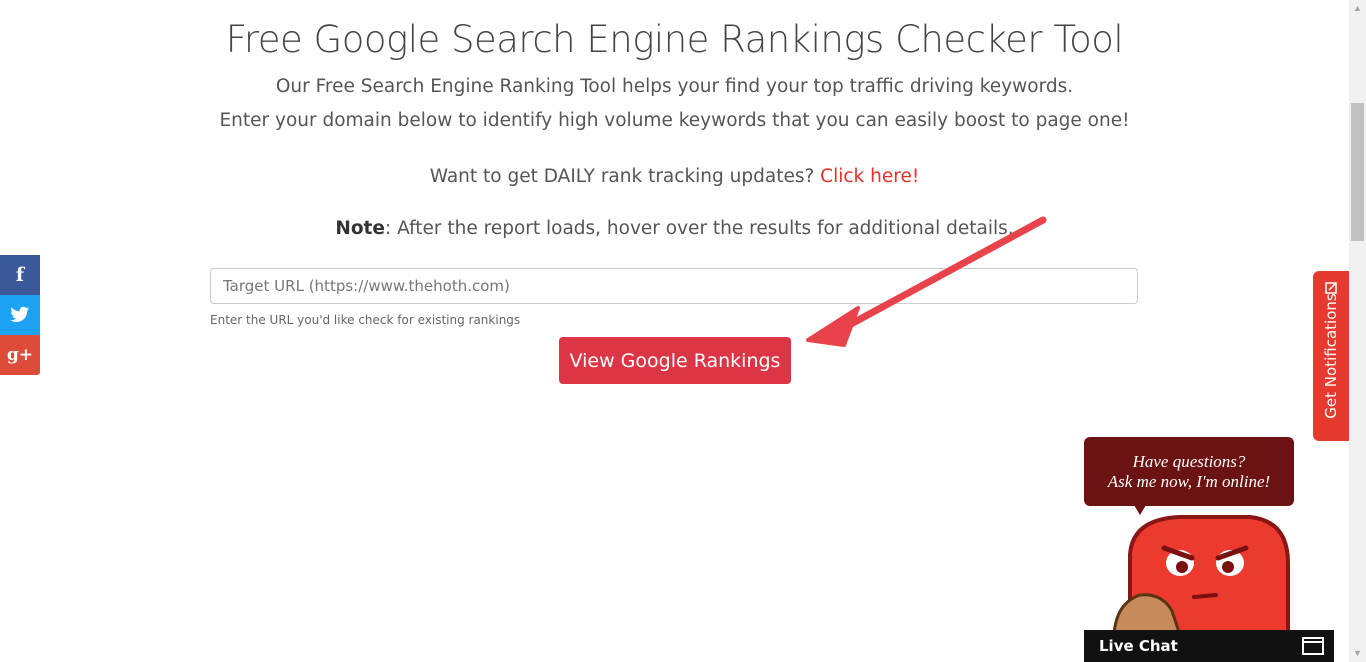  Describe the element at coordinates (1357, 8) in the screenshot. I see `scroll-up-arrow-icon: ▲` at that location.